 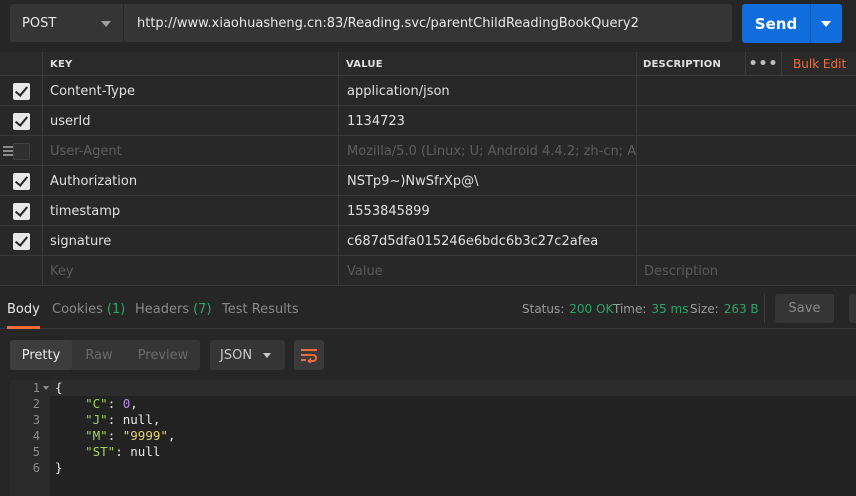 What do you see at coordinates (36, 404) in the screenshot?
I see `line-number: 2` at bounding box center [36, 404].